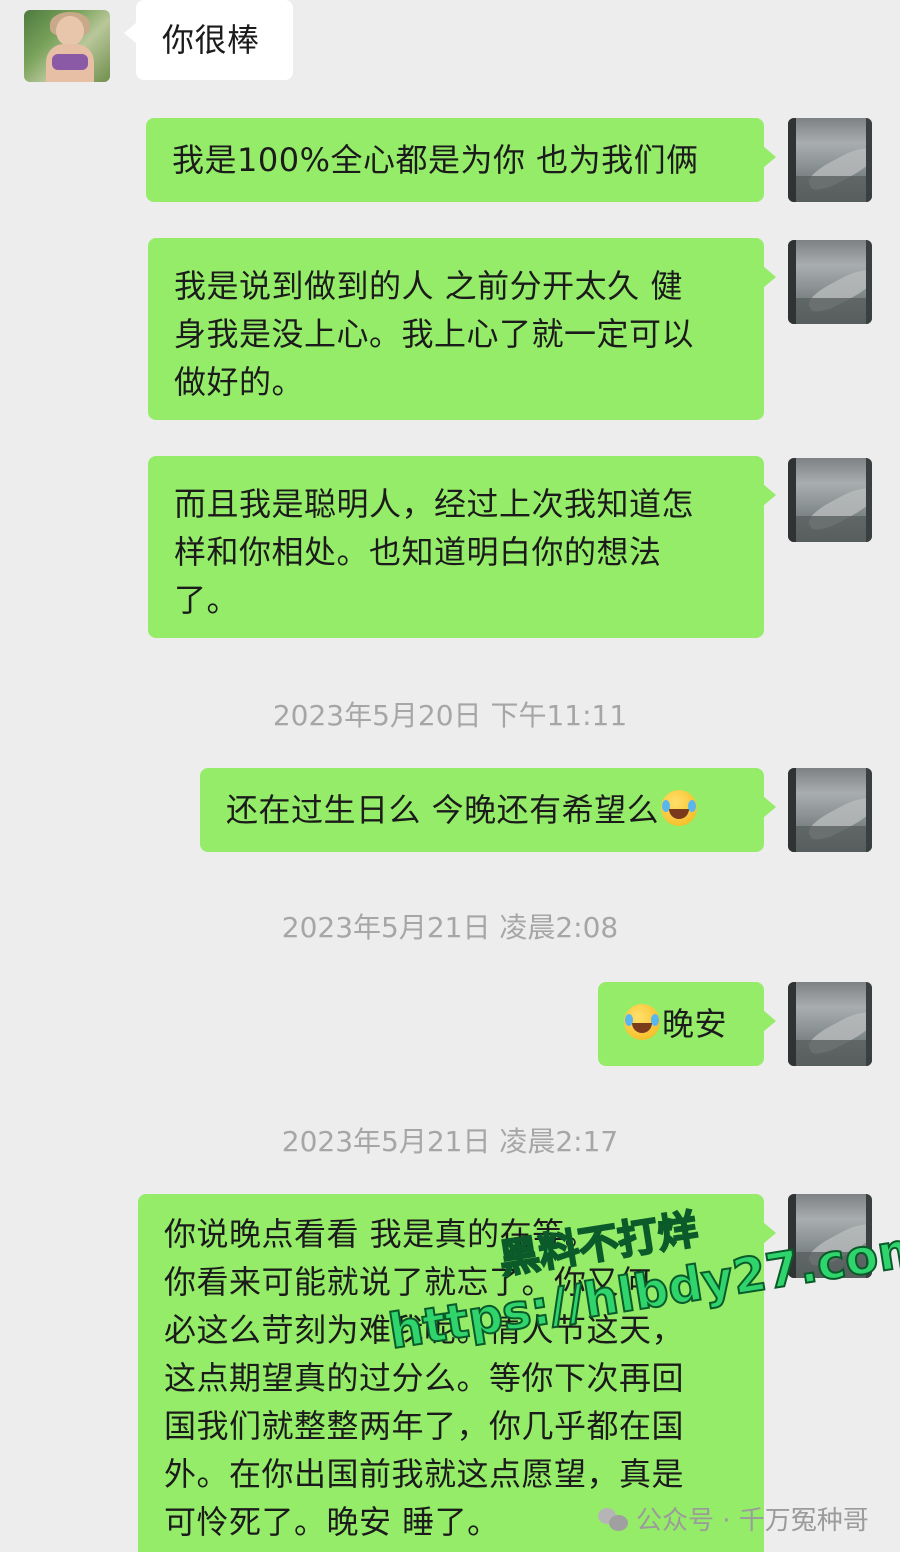  I want to click on avatar-face, so click(70, 31).